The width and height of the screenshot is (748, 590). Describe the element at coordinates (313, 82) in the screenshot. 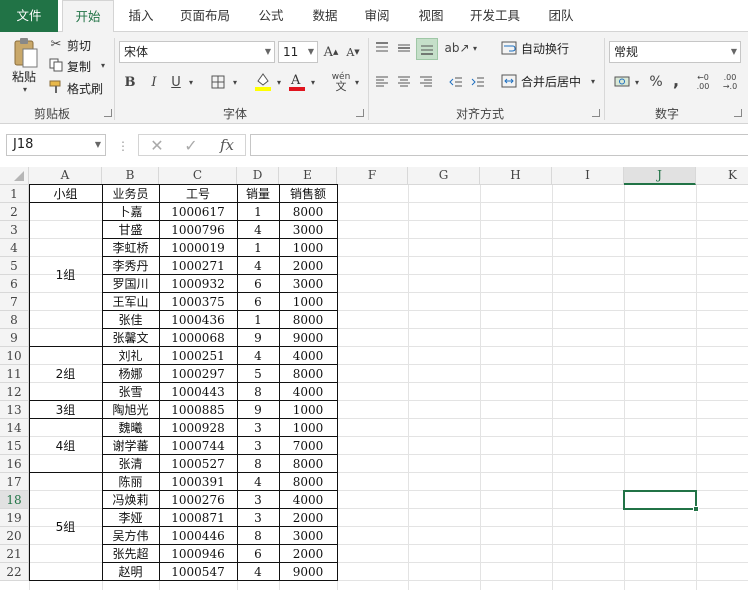

I see `font-color-dropdown-icon: ▾` at that location.